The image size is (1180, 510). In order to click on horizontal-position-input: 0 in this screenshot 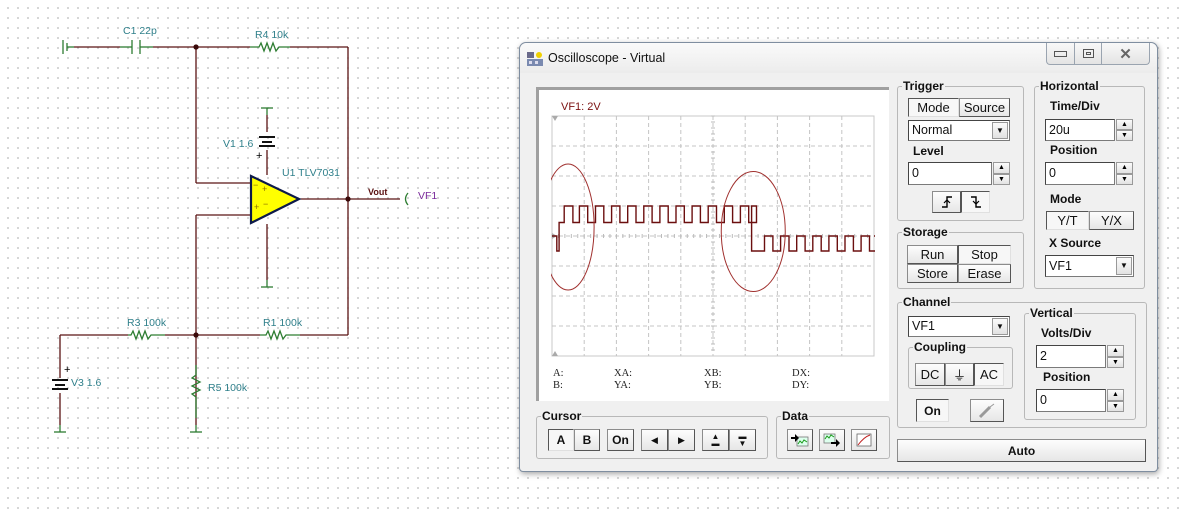, I will do `click(1080, 173)`.